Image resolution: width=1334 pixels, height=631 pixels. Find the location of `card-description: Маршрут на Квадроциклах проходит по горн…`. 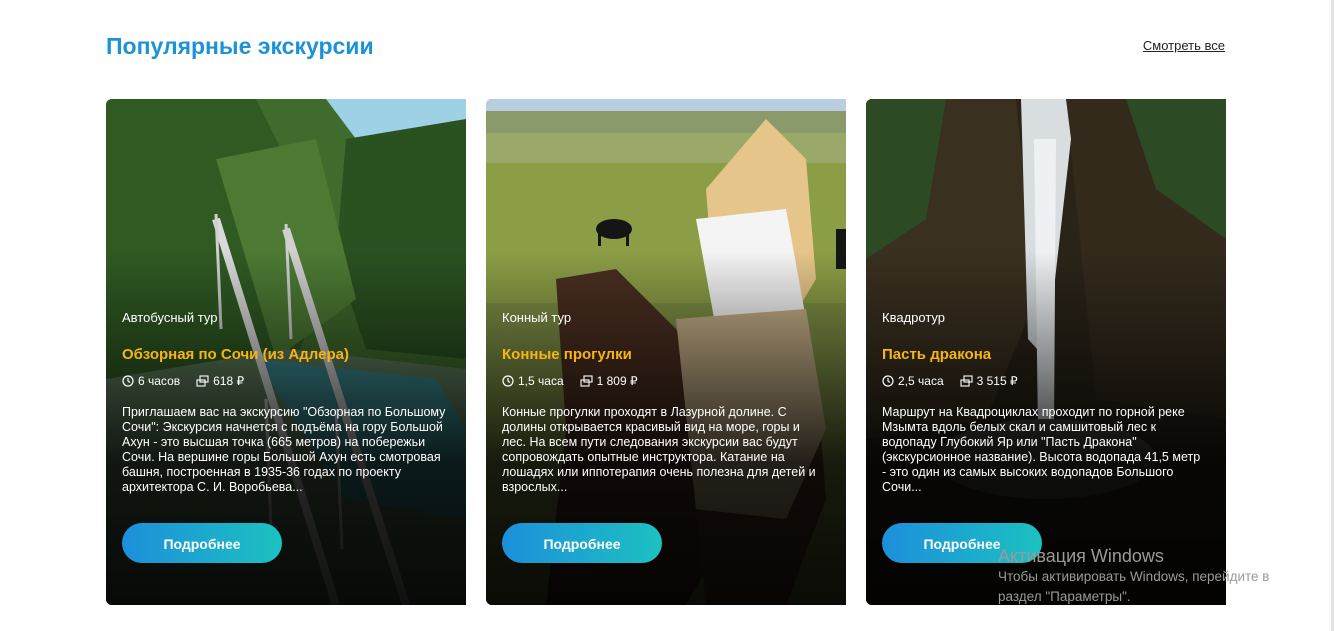

card-description: Маршрут на Квадроциклах проходит по горн… is located at coordinates (1041, 449).